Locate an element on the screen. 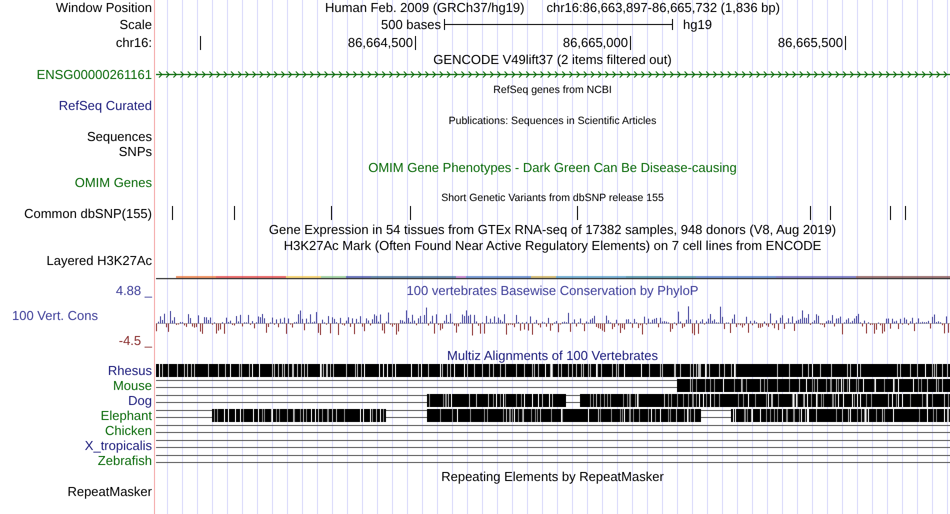  axis-max-label: 4.88 _ is located at coordinates (134, 290).